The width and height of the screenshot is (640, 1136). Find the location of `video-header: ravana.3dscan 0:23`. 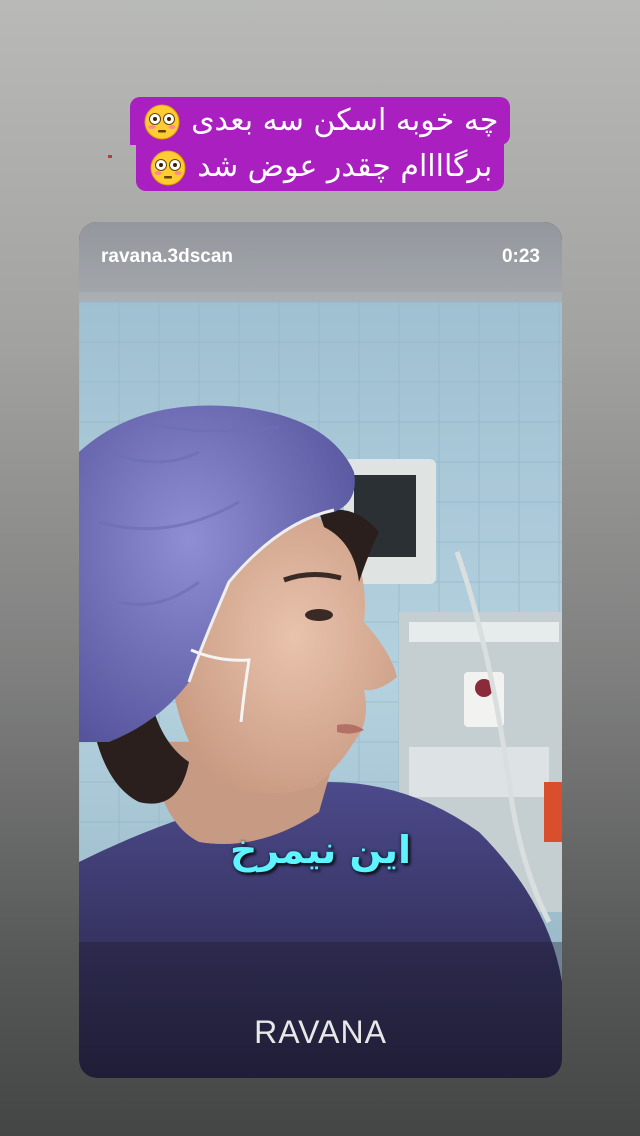

video-header: ravana.3dscan 0:23 is located at coordinates (320, 262).